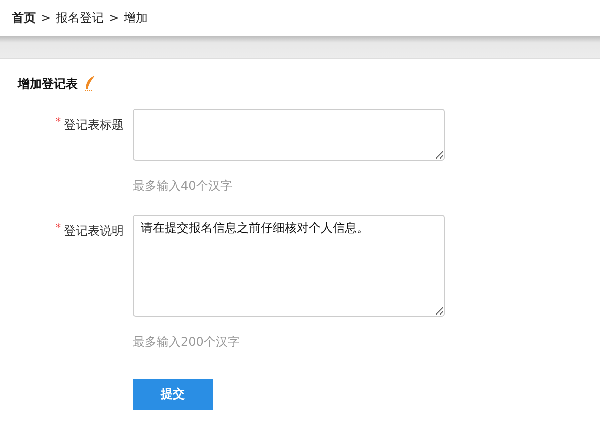 The height and width of the screenshot is (444, 600). What do you see at coordinates (80, 18) in the screenshot?
I see `breadcrumb-link: 报名登记` at bounding box center [80, 18].